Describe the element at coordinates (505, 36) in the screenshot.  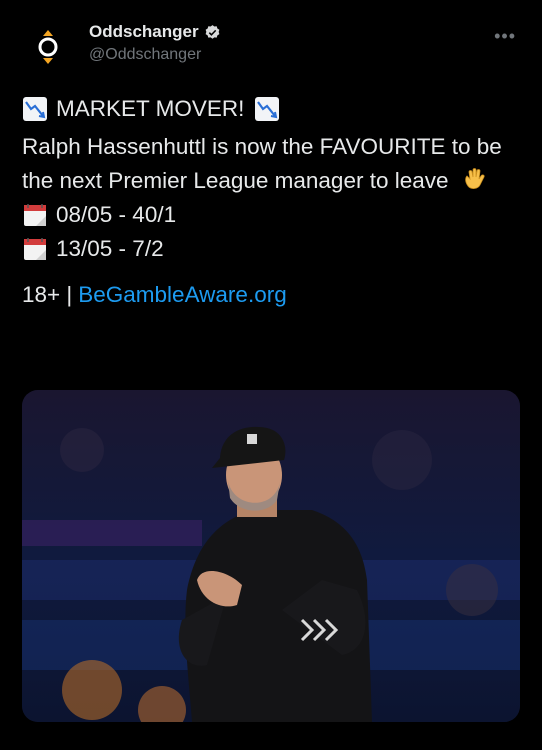
I see `more-options-icon: •••` at that location.